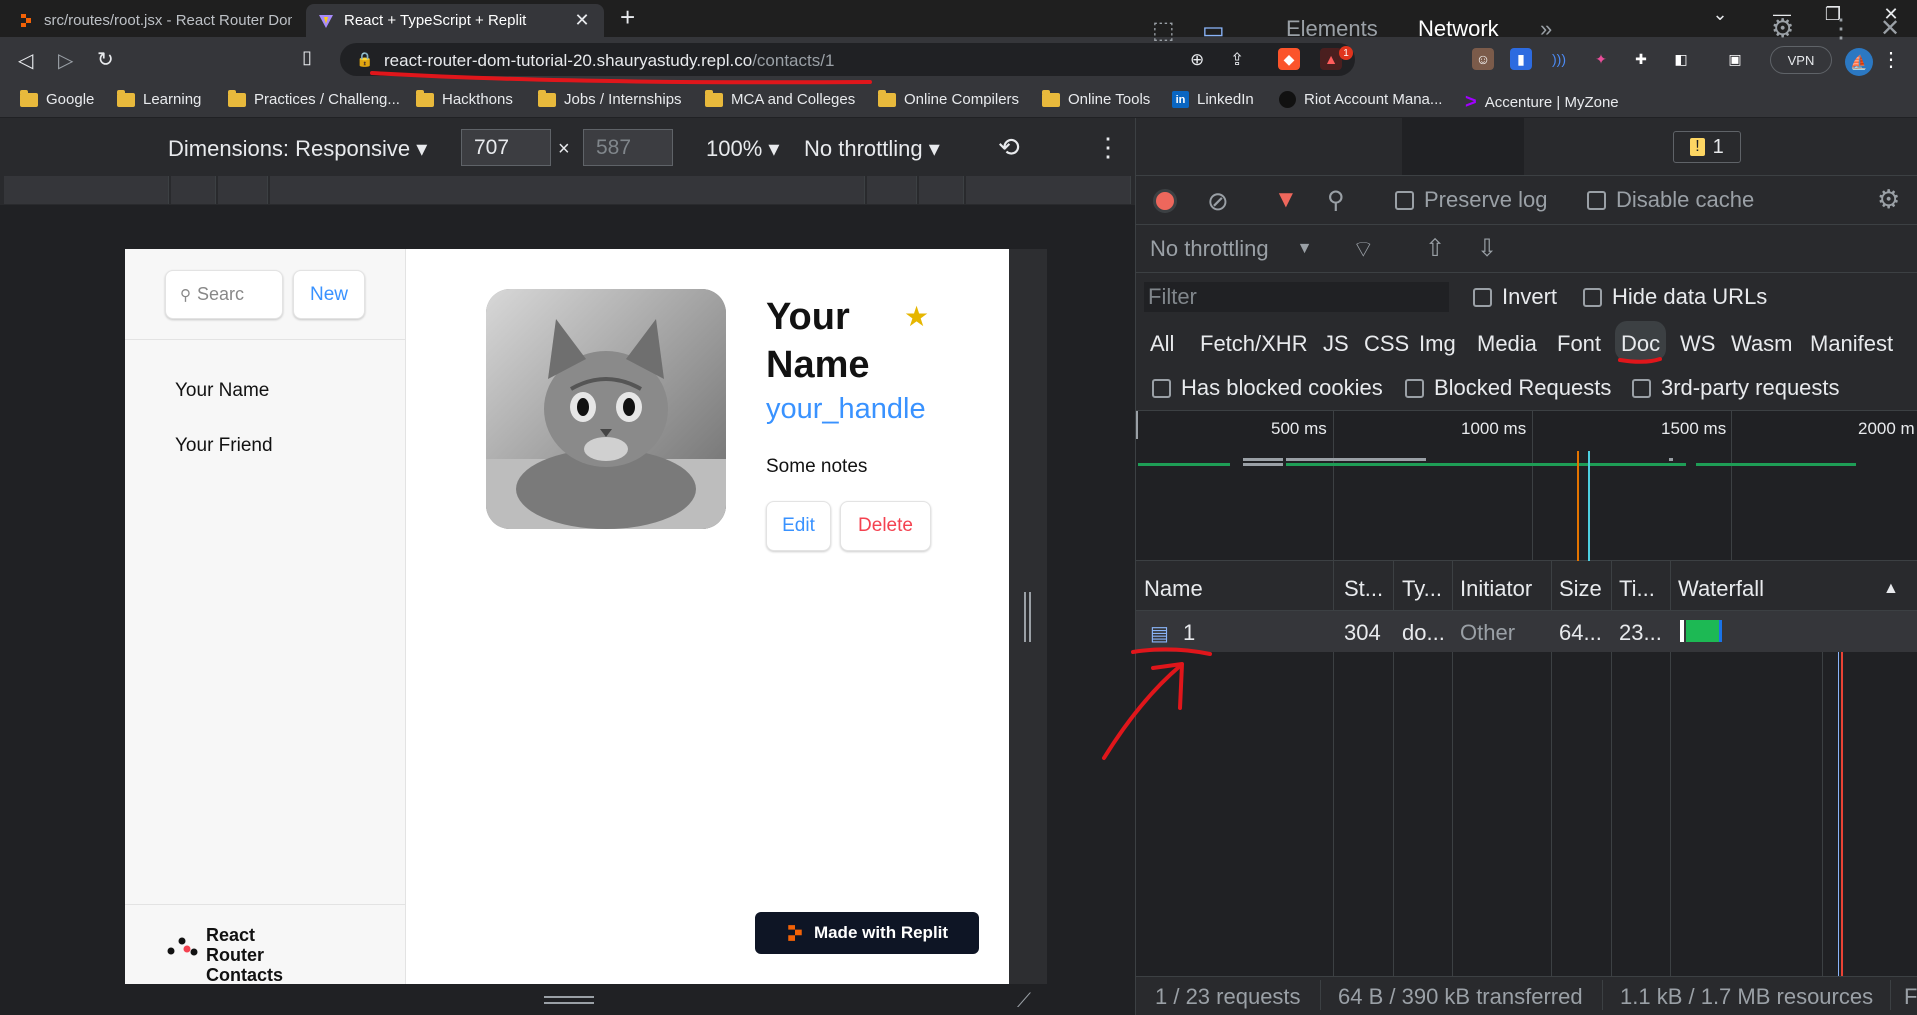 The height and width of the screenshot is (1015, 1917). What do you see at coordinates (1546, 29) in the screenshot?
I see `more-tabs-icon: »` at bounding box center [1546, 29].